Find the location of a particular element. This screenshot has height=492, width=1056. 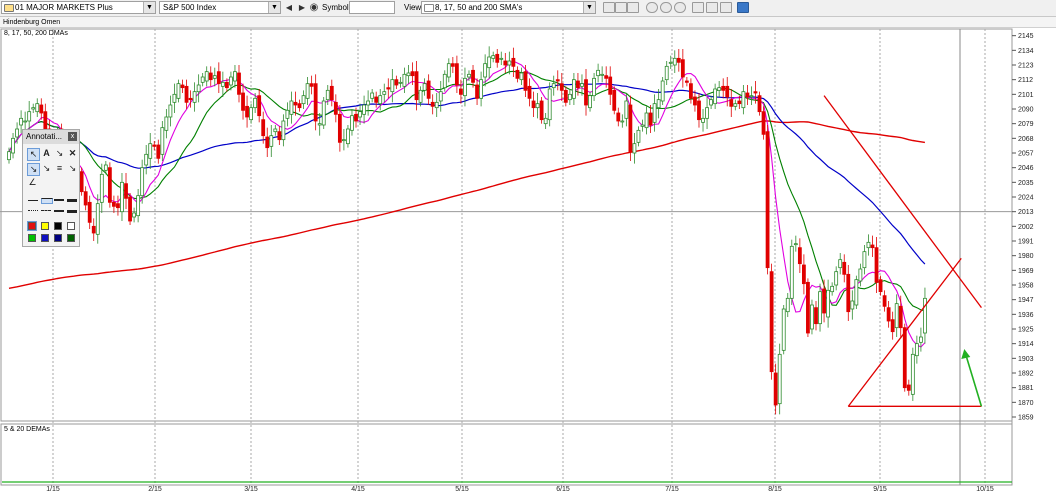

y-tick-label: 2112 is located at coordinates (1025, 80).